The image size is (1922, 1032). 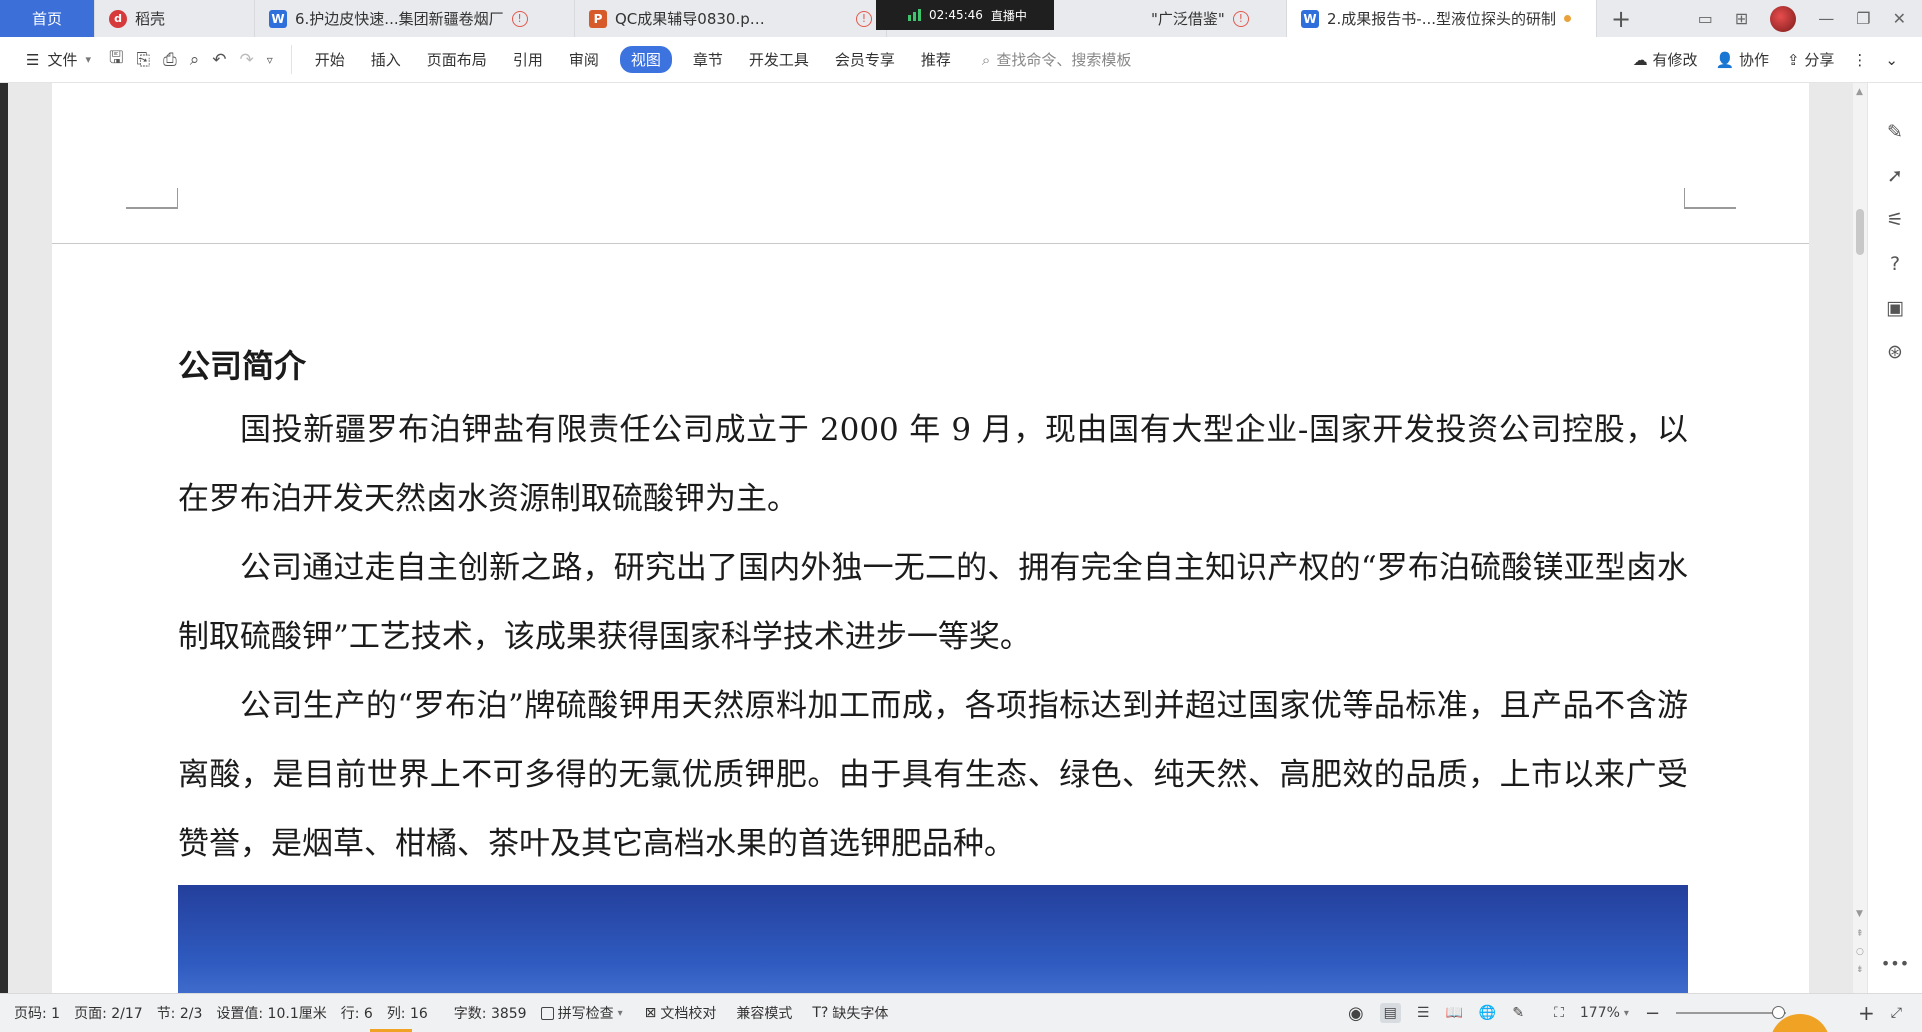 I want to click on save-icon: 🖫, so click(x=116, y=59).